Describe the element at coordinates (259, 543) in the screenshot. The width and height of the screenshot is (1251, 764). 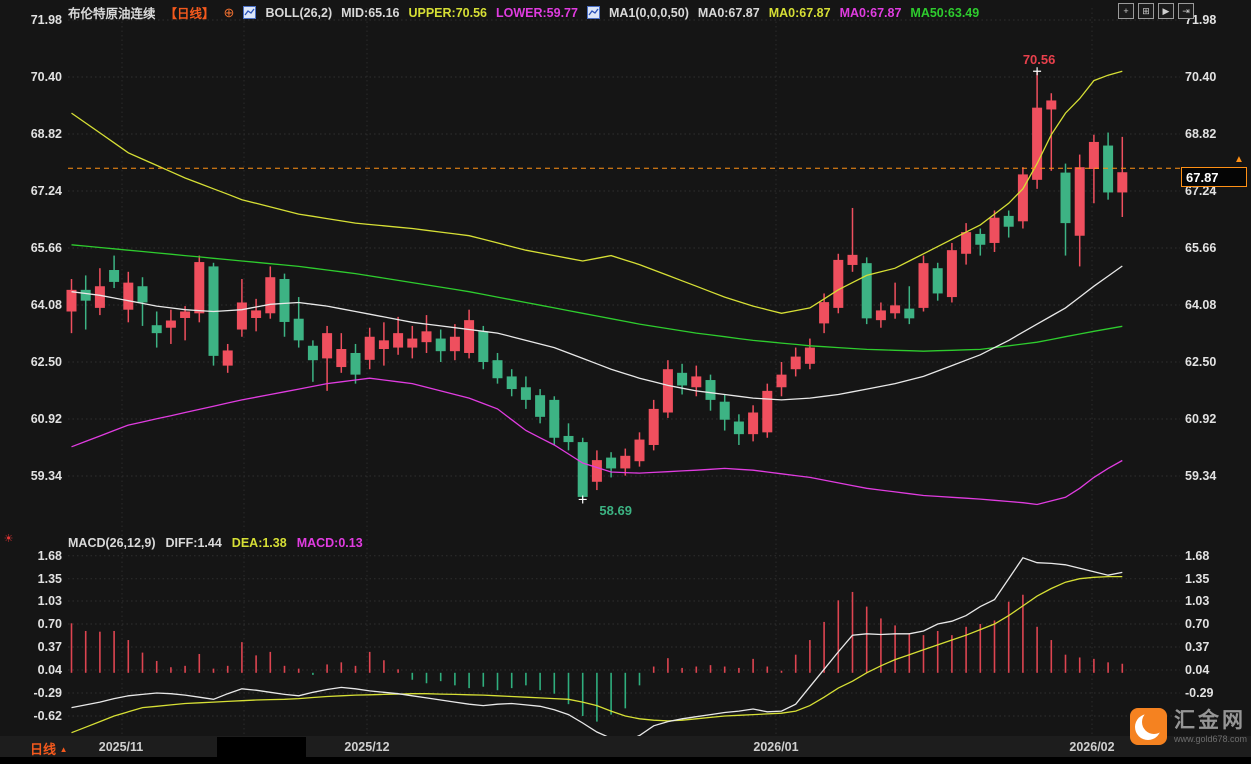
I see `indicator-value: DEA:1.38` at that location.